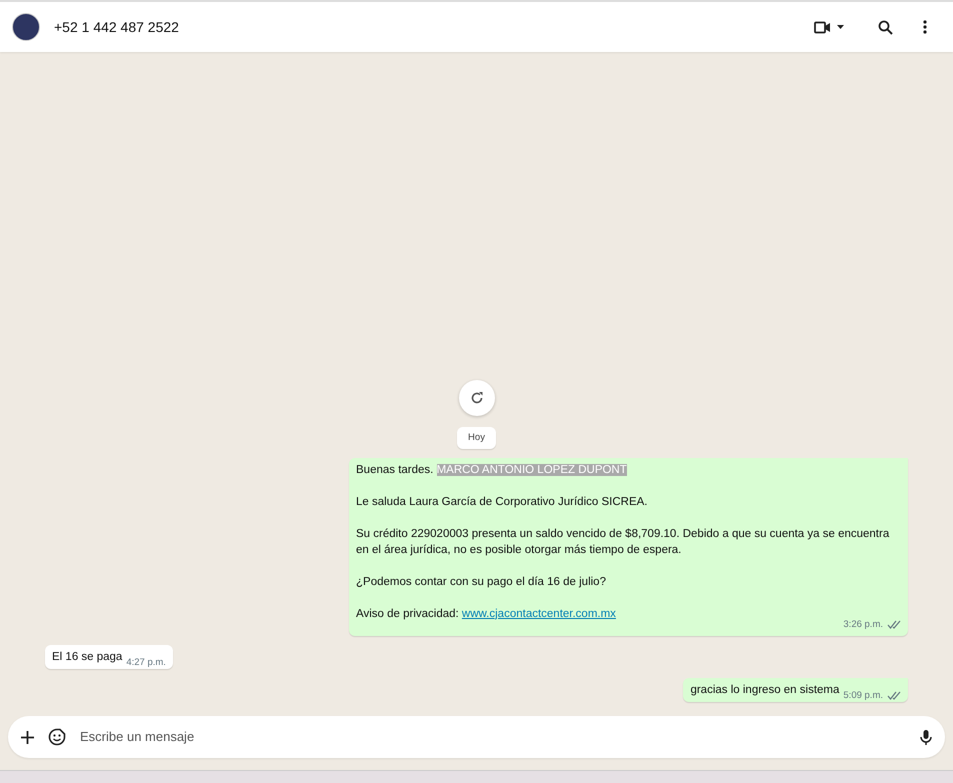 The height and width of the screenshot is (783, 953). What do you see at coordinates (476, 437) in the screenshot?
I see `date-chip: Hoy` at bounding box center [476, 437].